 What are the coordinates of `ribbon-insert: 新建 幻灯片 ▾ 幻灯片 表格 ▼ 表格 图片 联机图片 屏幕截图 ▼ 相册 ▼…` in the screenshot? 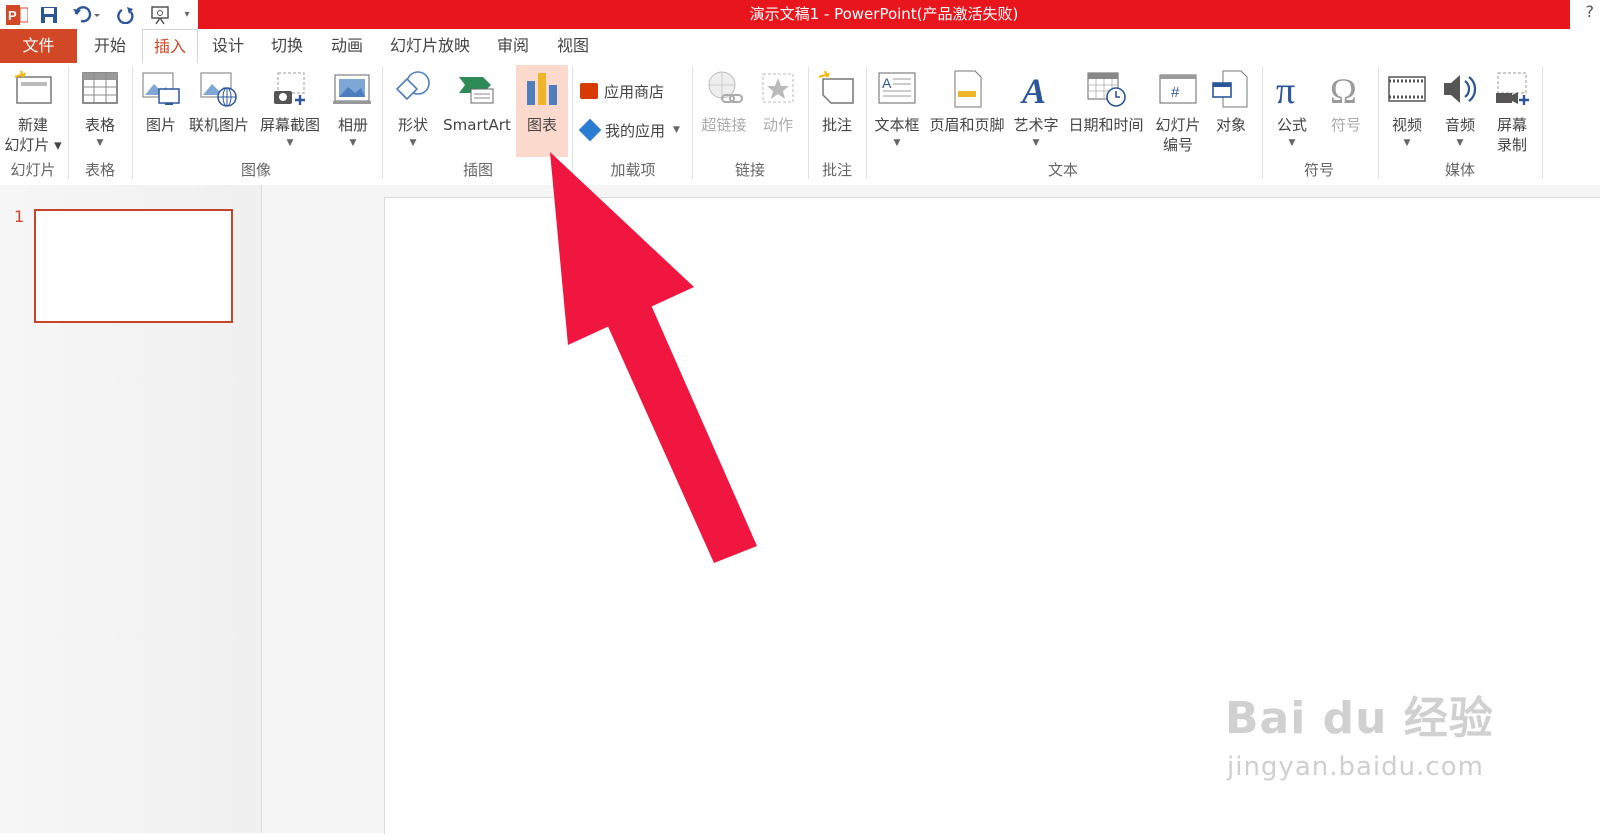 It's located at (800, 124).